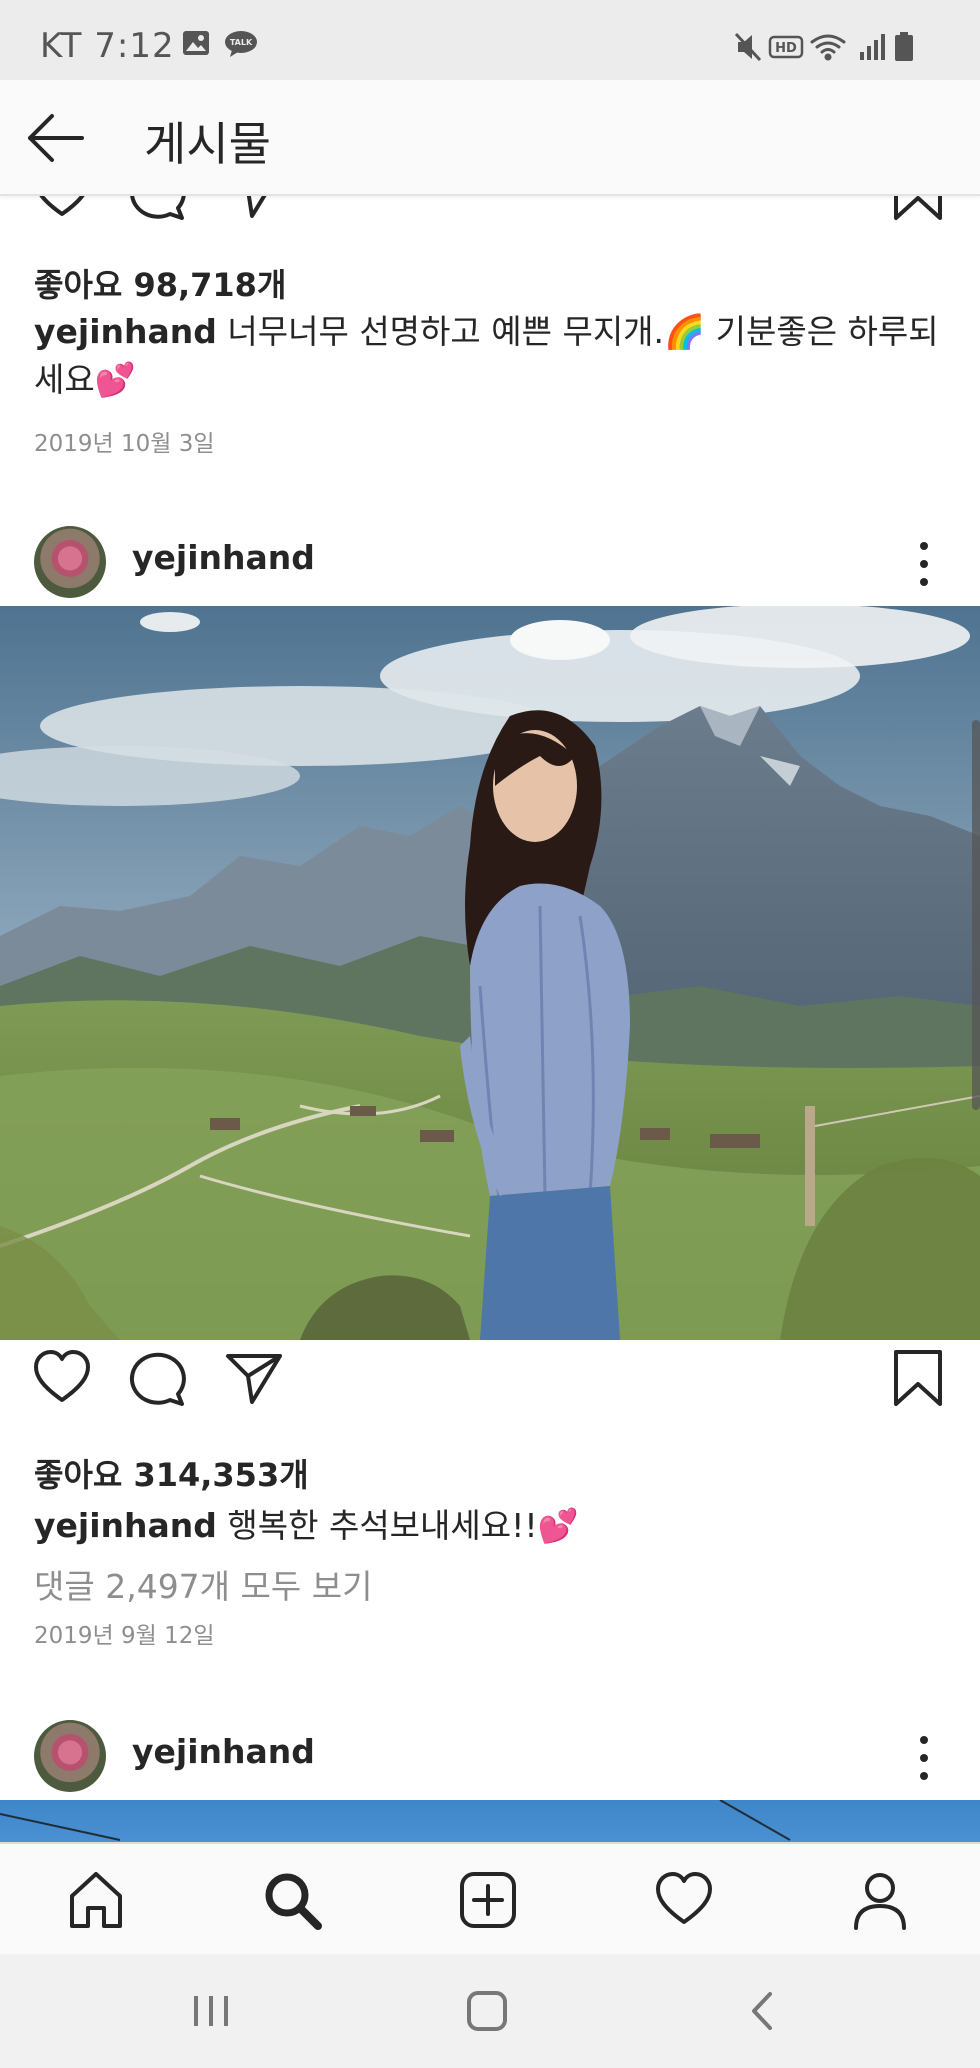  I want to click on status-bar: KT 7:12 TALK HD, so click(490, 40).